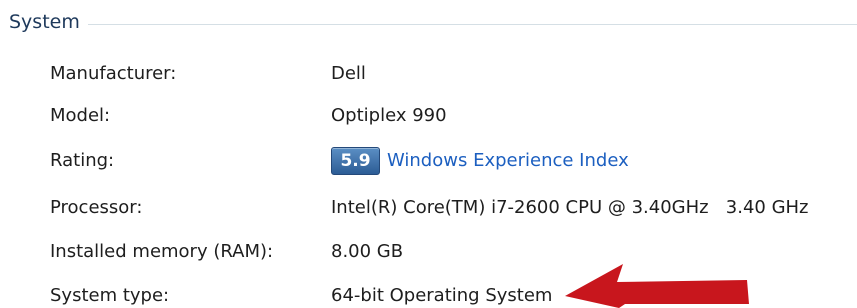  I want to click on system-type-label: System type:, so click(110, 295).